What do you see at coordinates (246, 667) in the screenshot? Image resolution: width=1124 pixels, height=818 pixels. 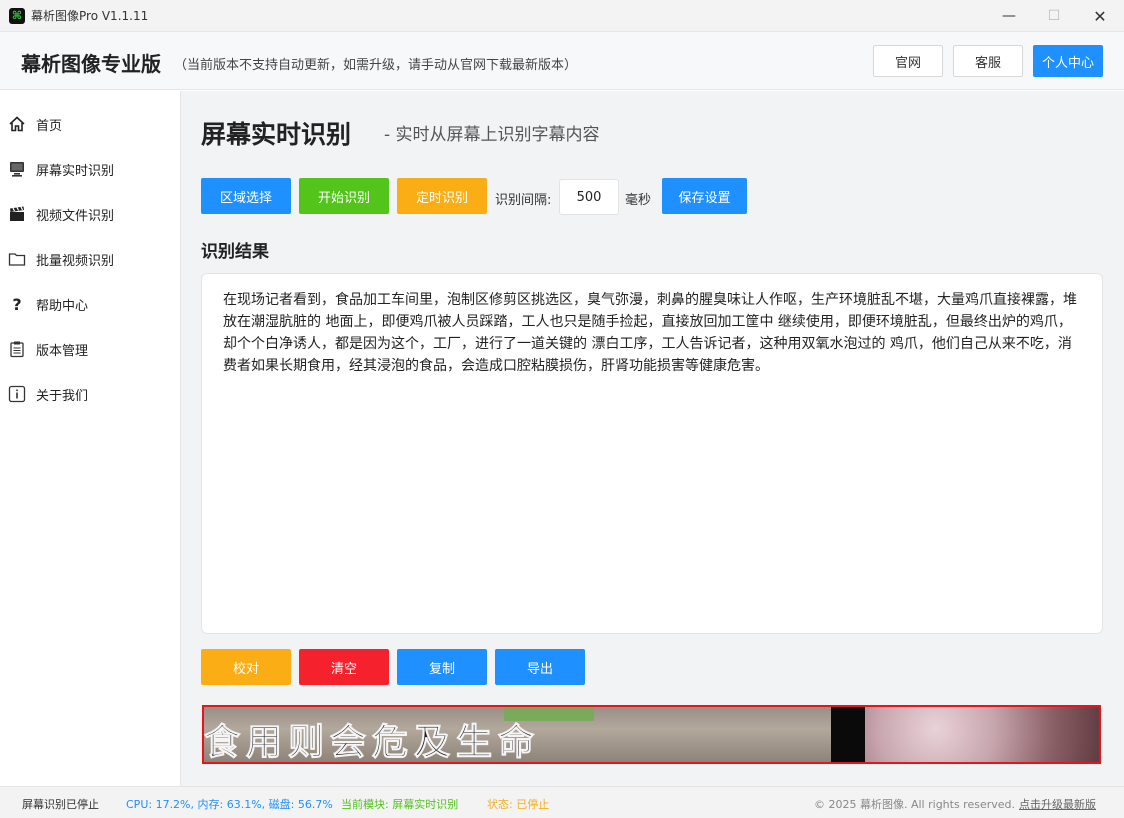 I see `proofread-button: 校对` at bounding box center [246, 667].